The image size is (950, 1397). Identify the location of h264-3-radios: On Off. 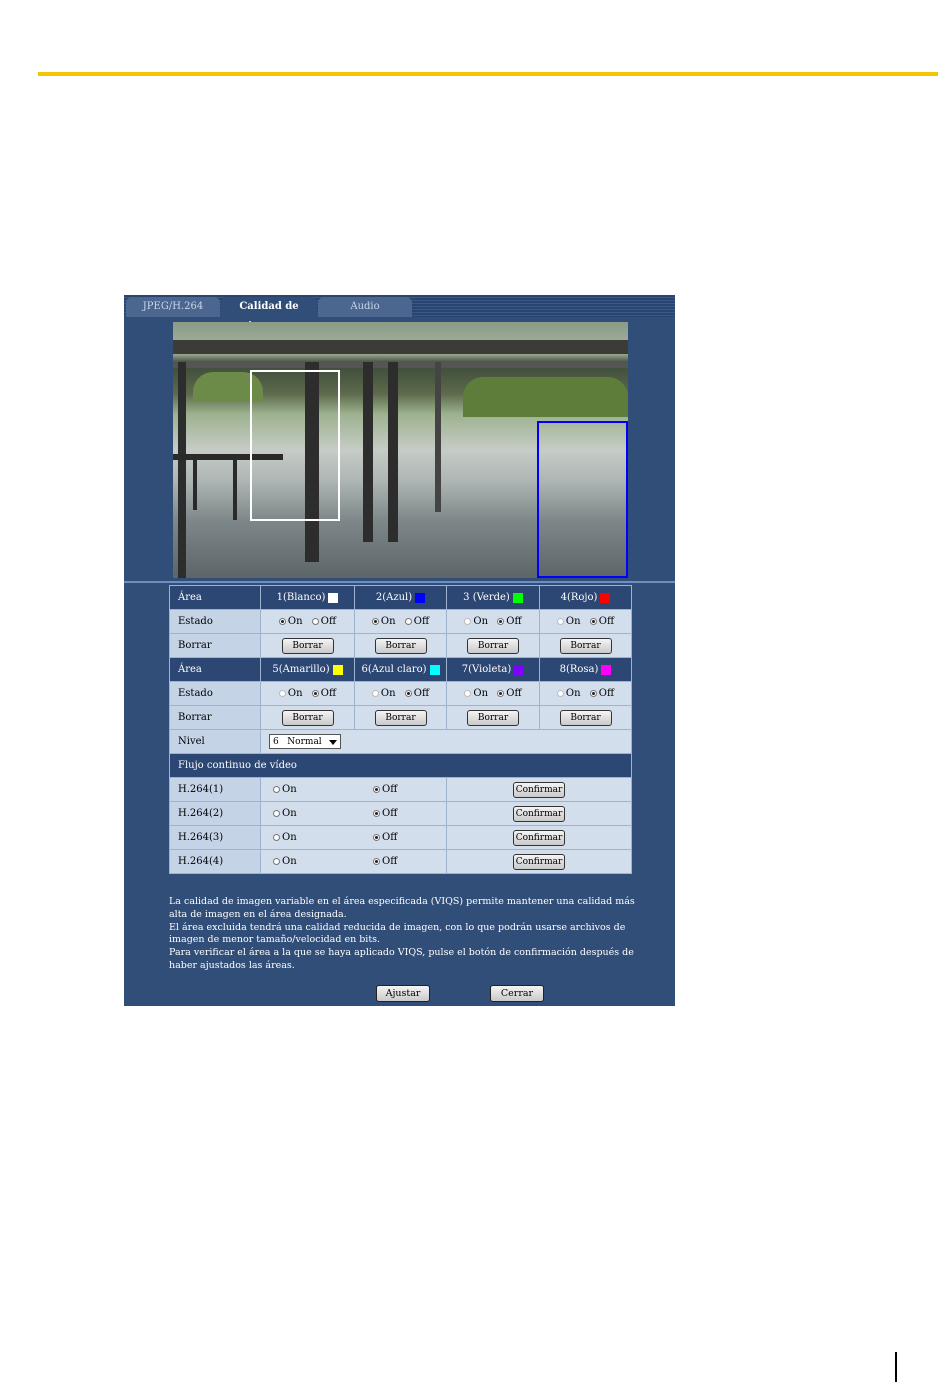
(353, 837).